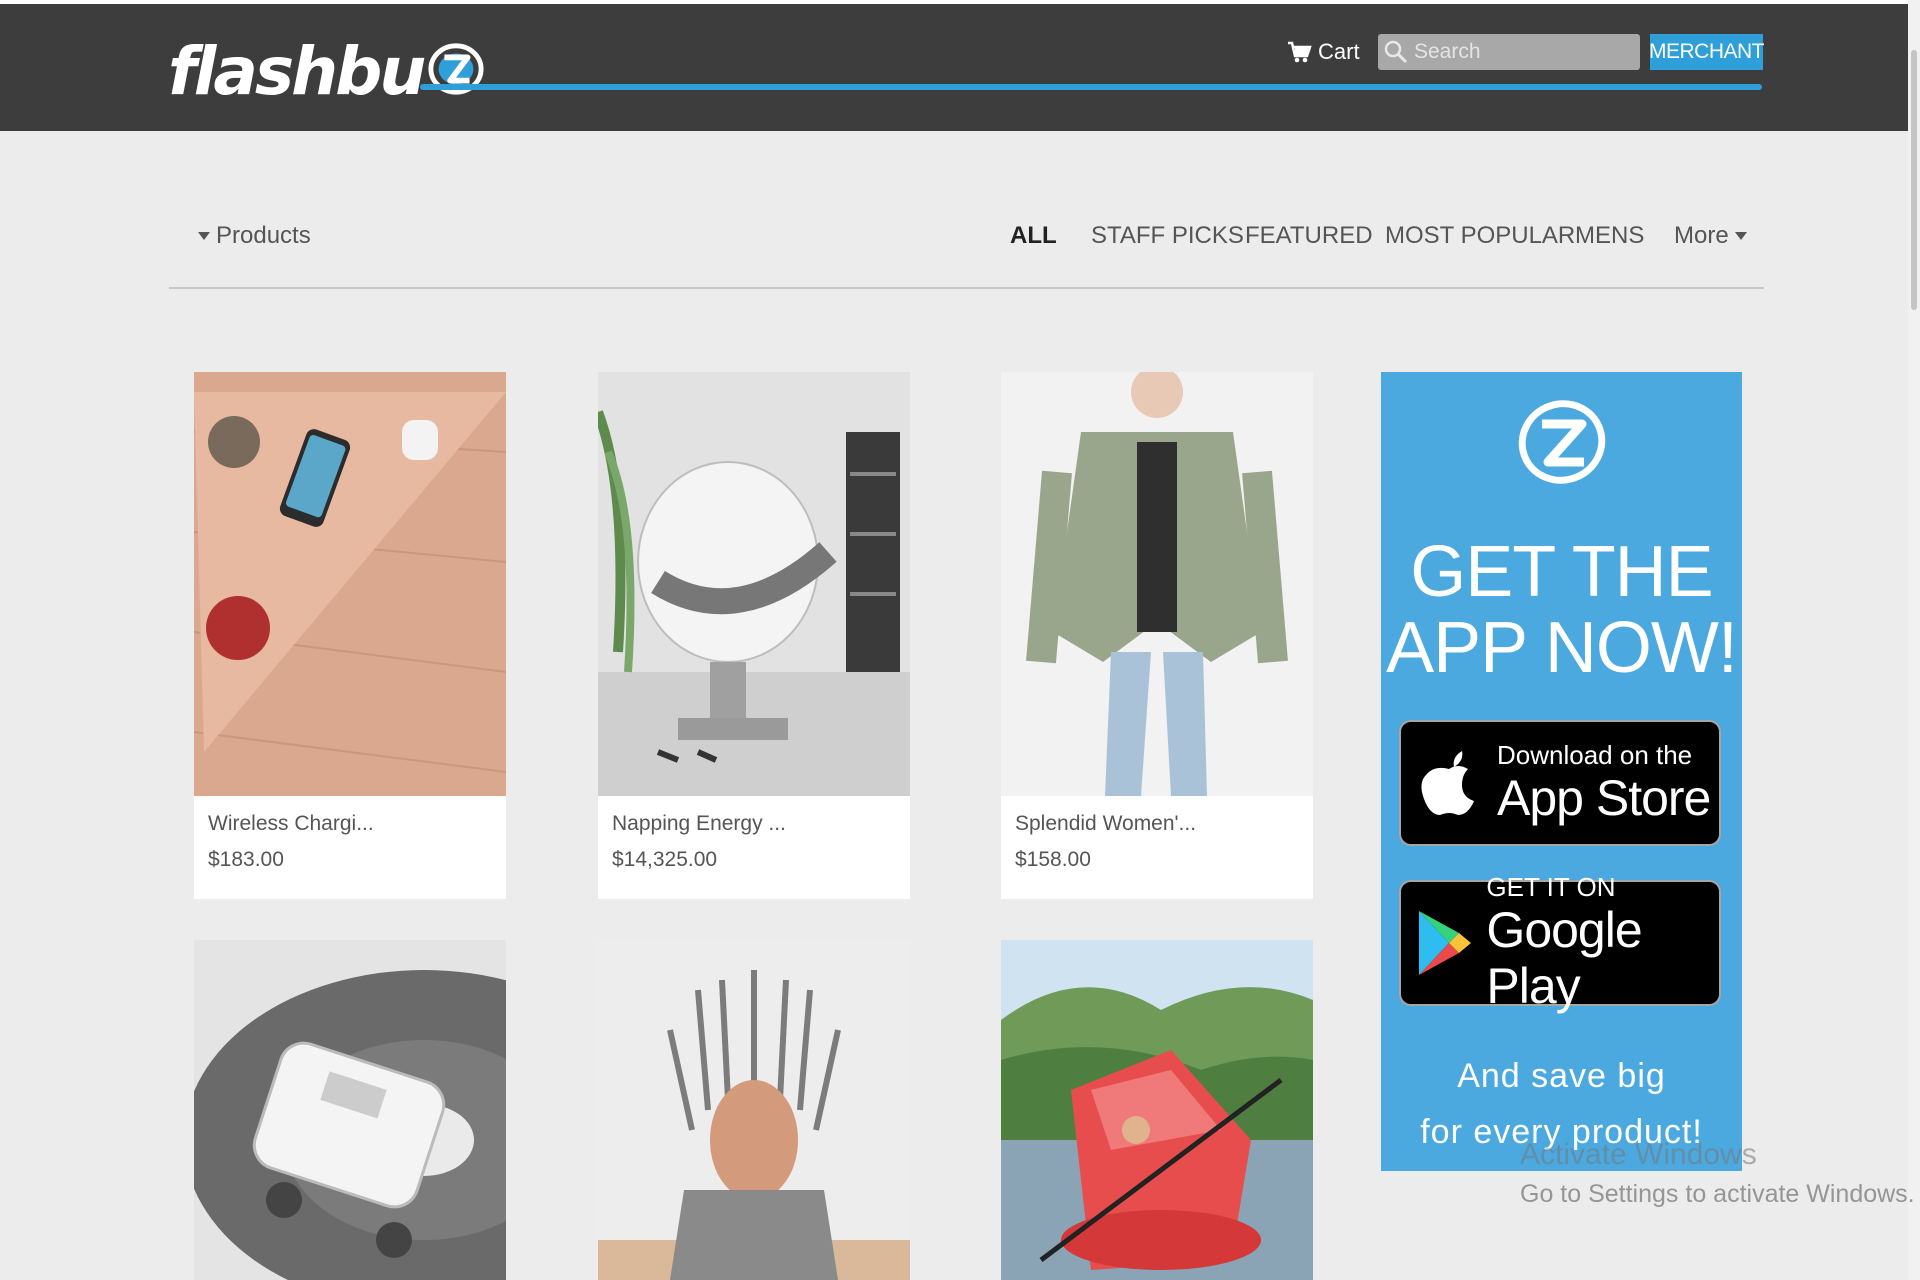 This screenshot has width=1920, height=1280. I want to click on cart-link: Cart, so click(1323, 52).